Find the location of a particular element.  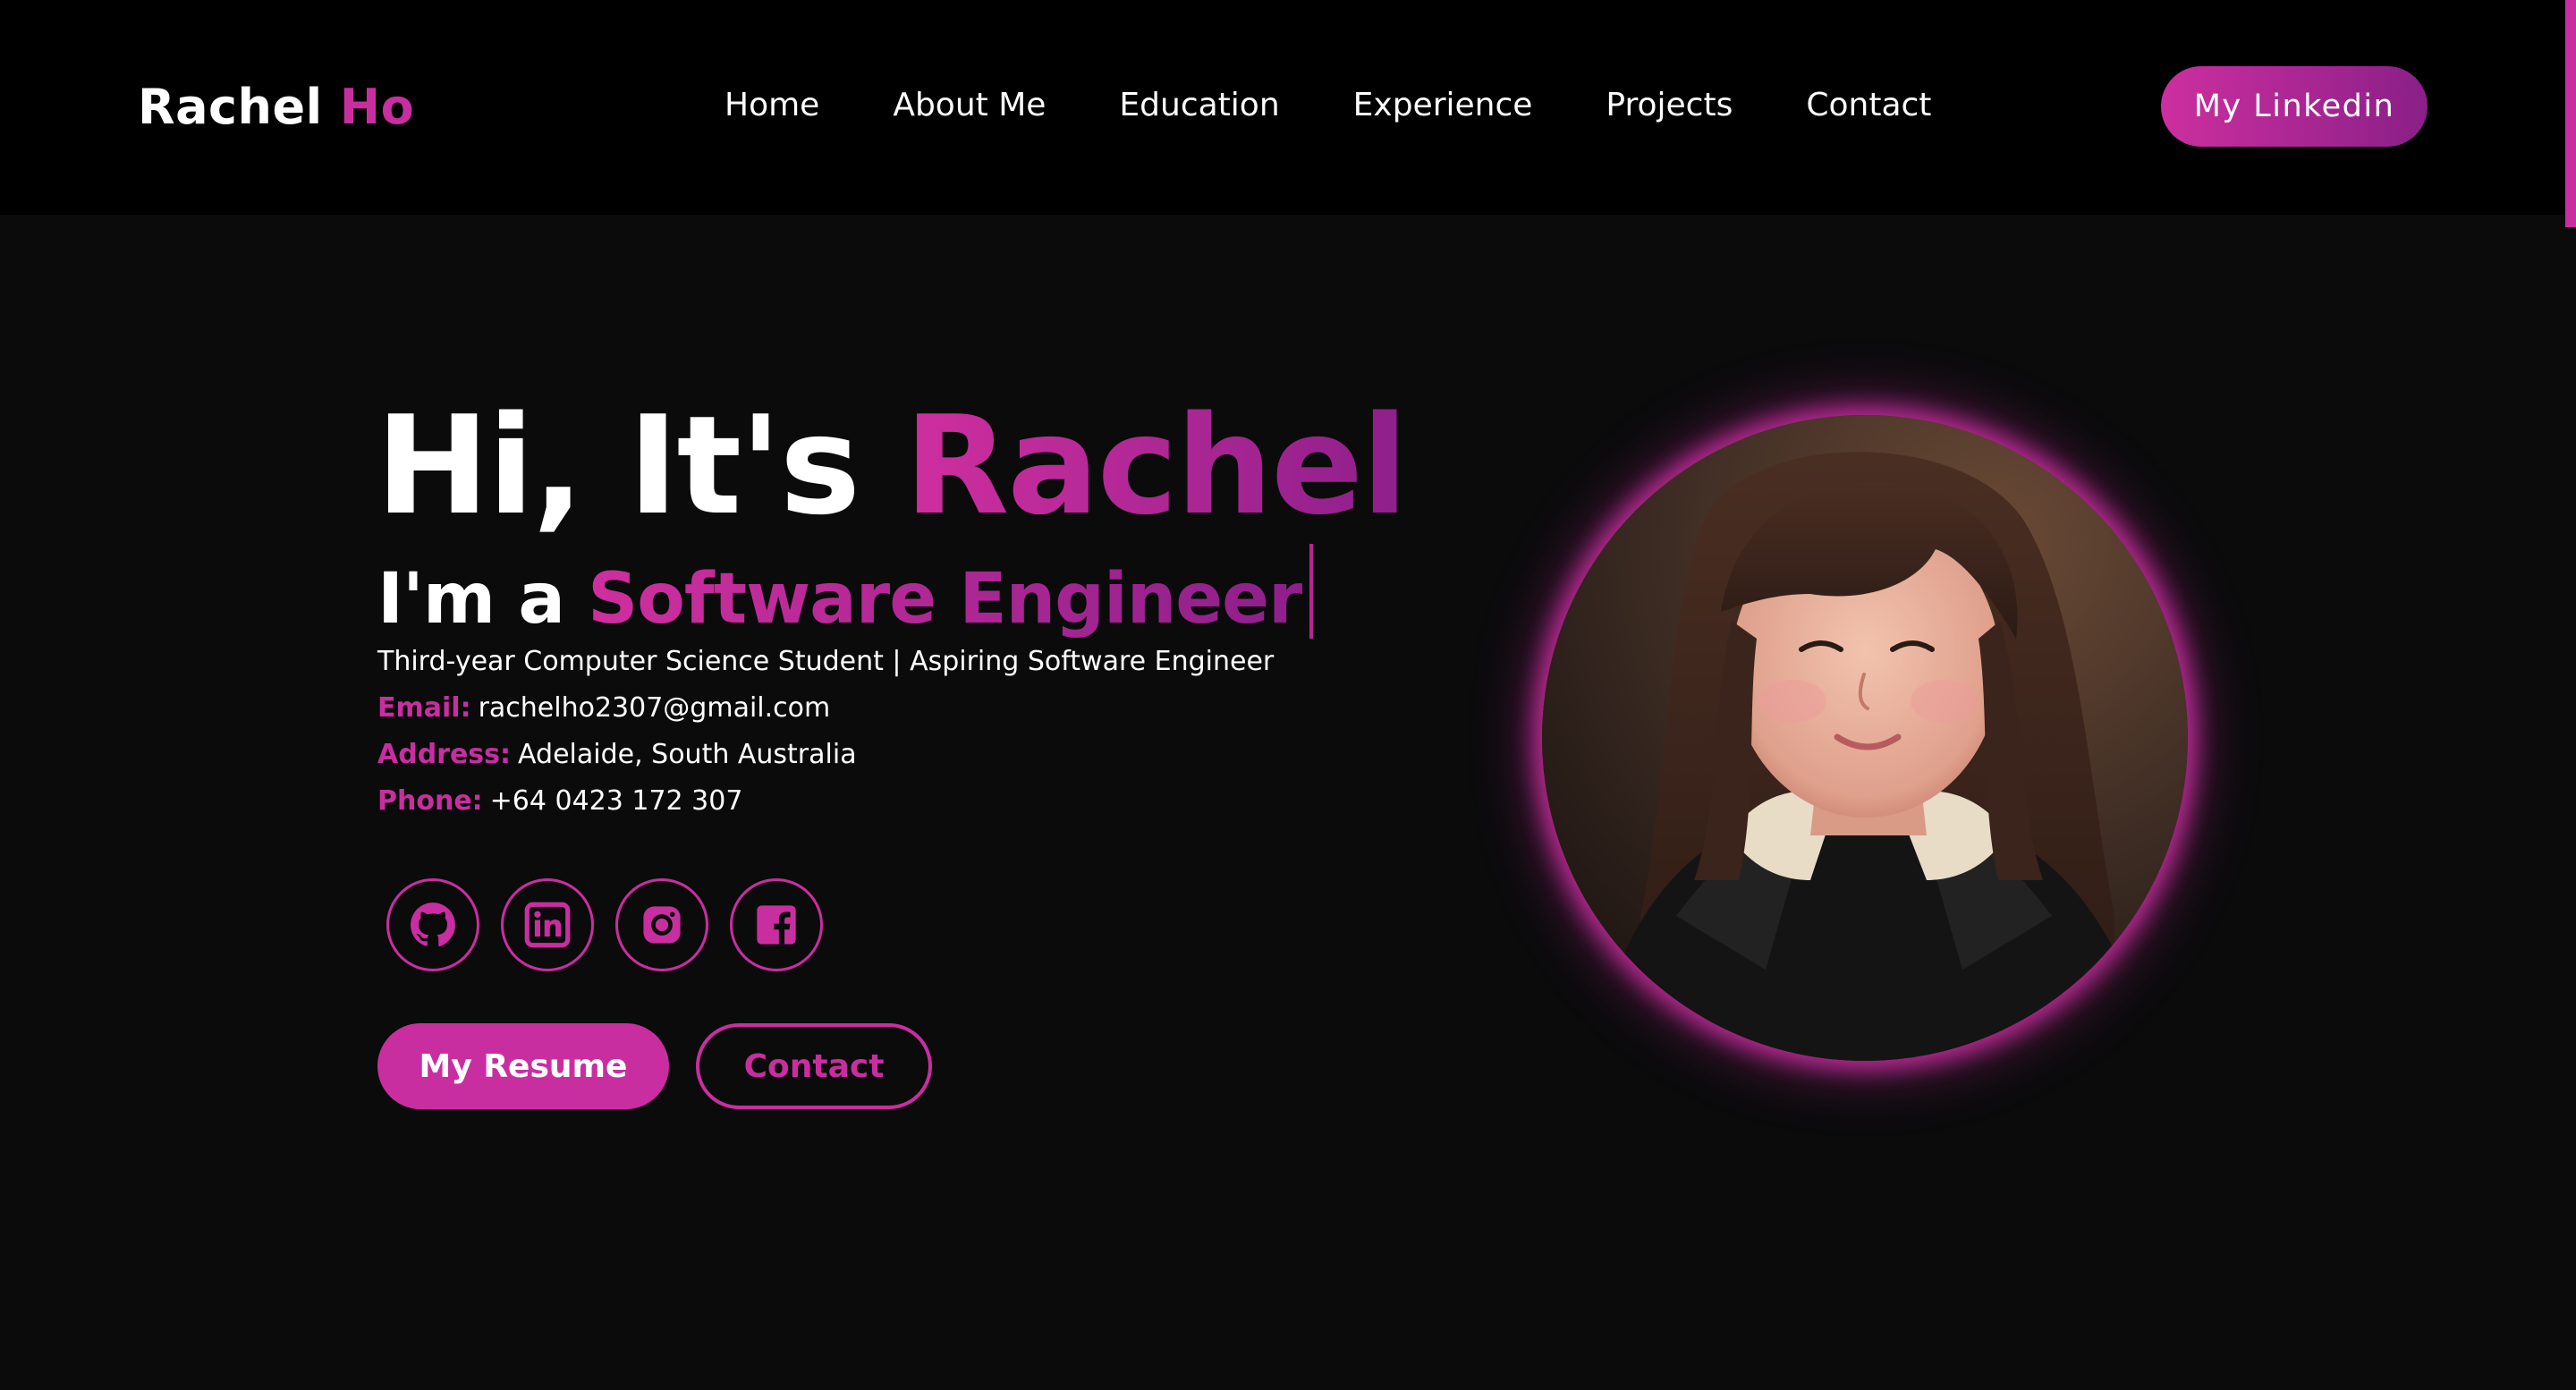

address-row: Address: Adelaide, South Australia is located at coordinates (617, 755).